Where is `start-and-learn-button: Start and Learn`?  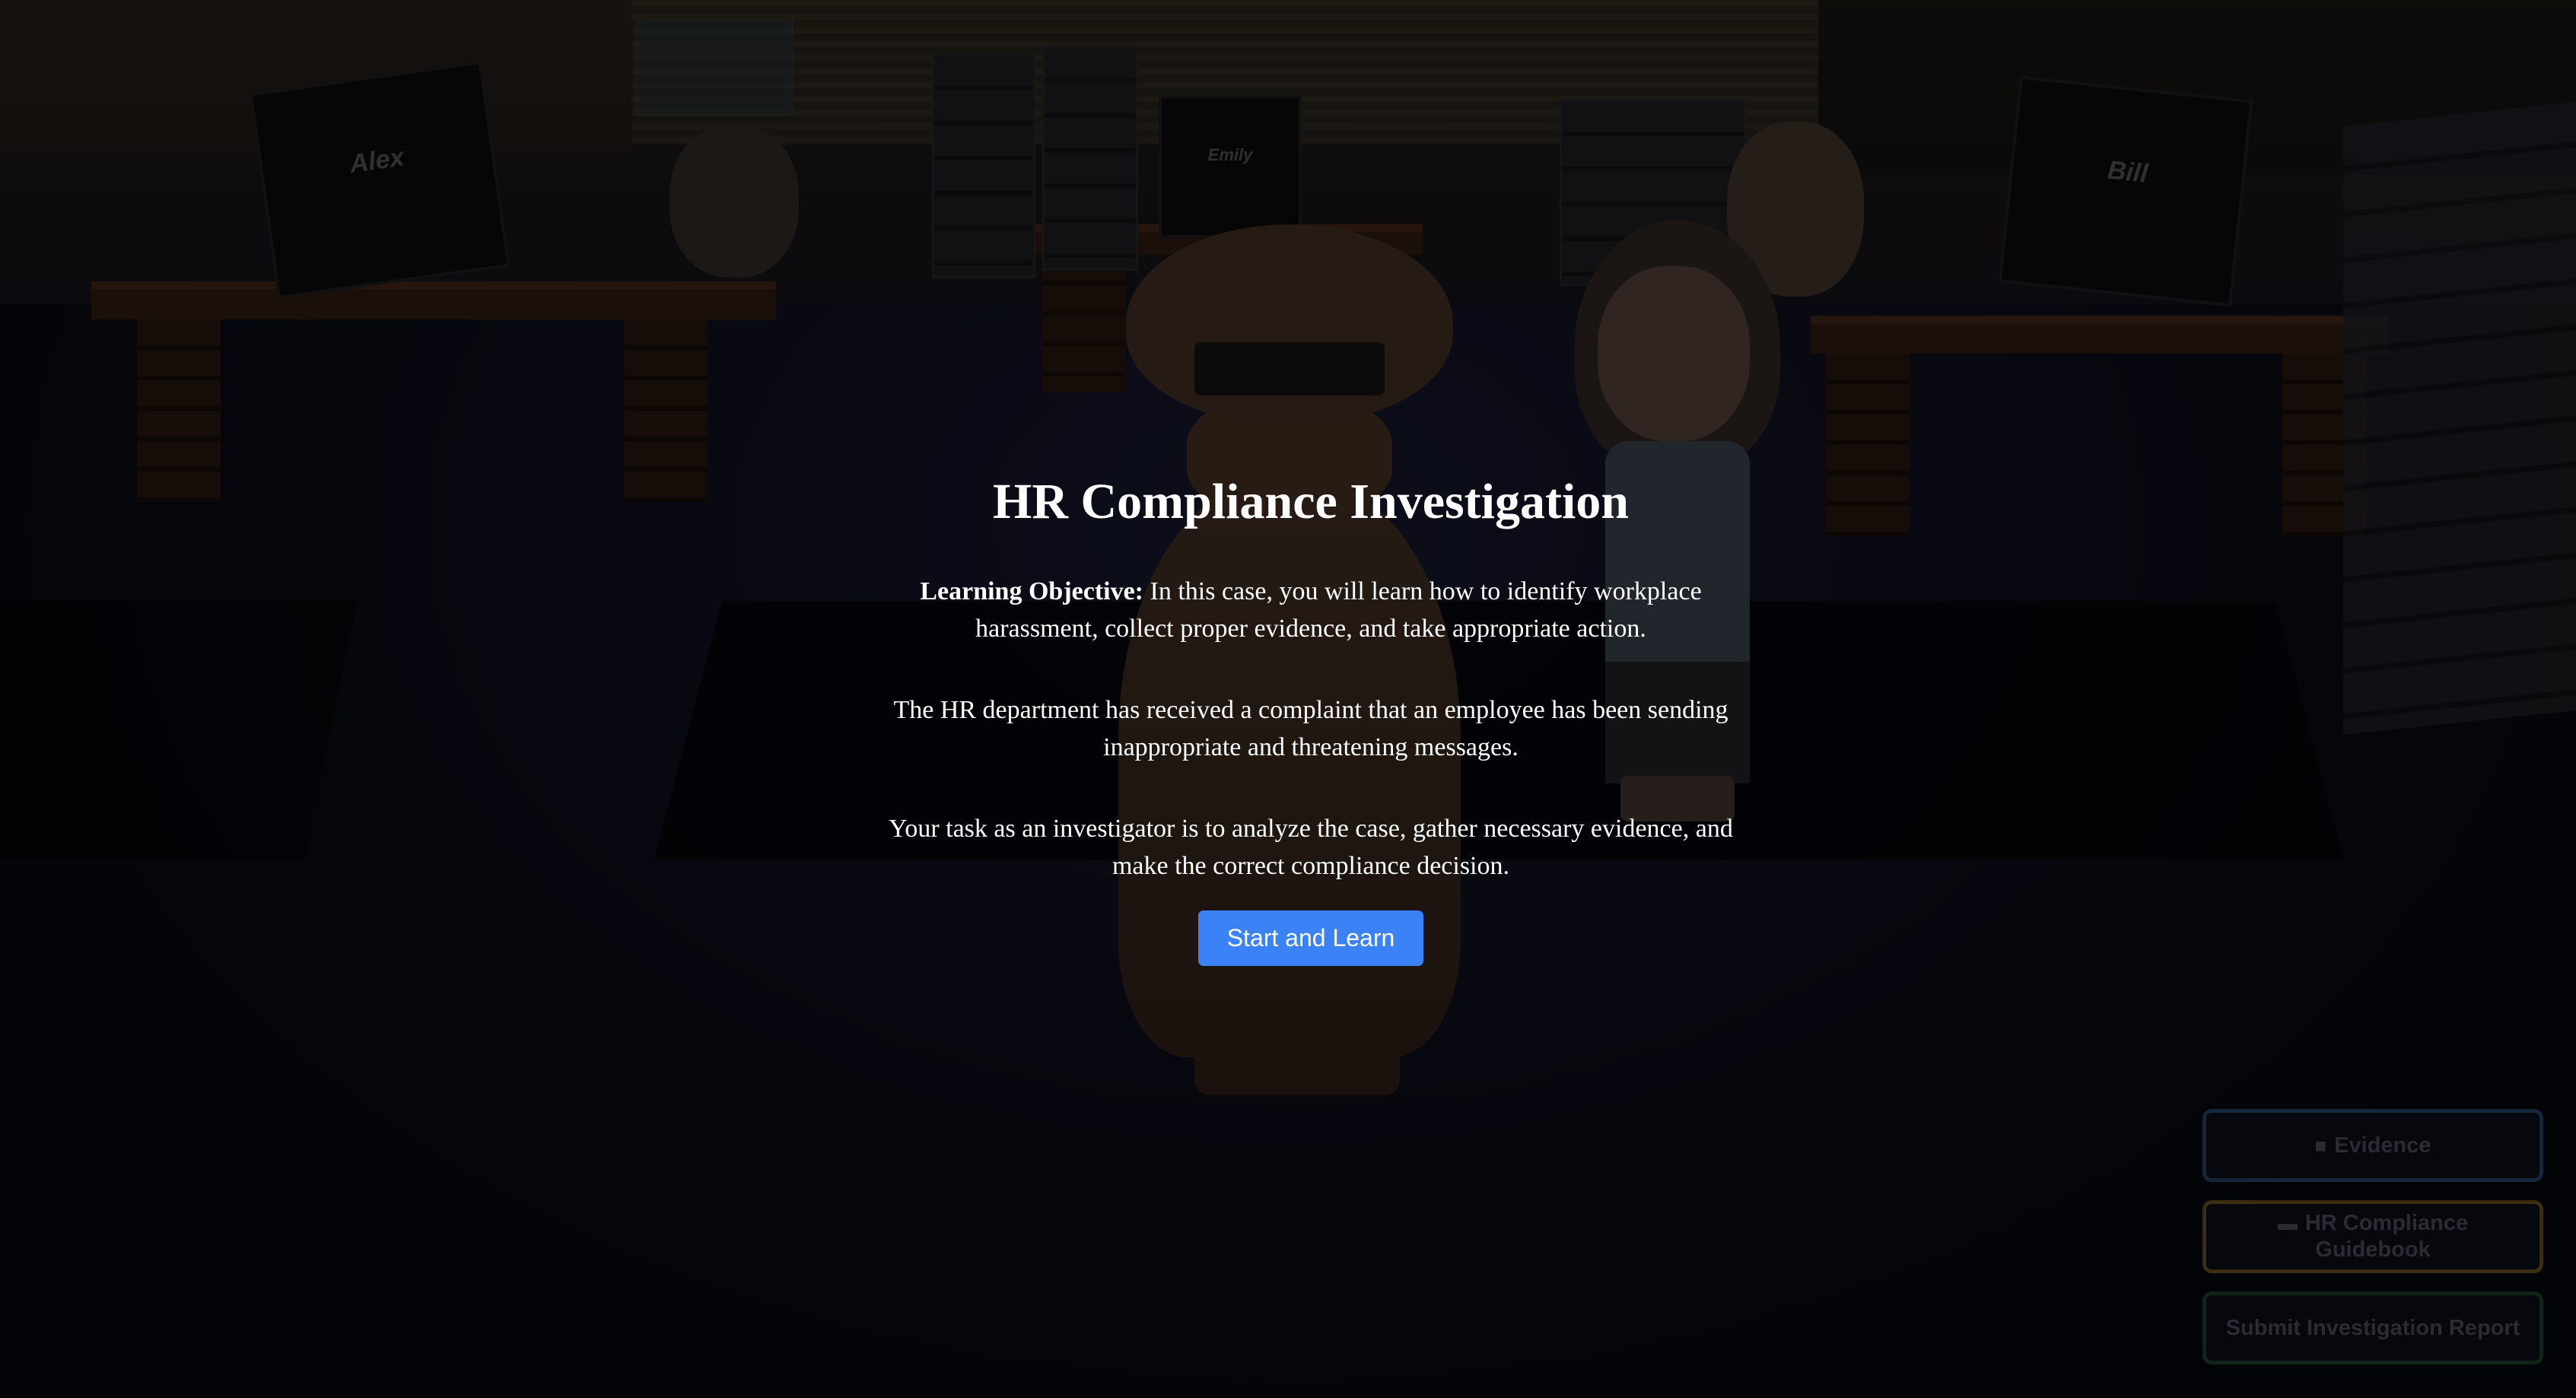
start-and-learn-button: Start and Learn is located at coordinates (1310, 938).